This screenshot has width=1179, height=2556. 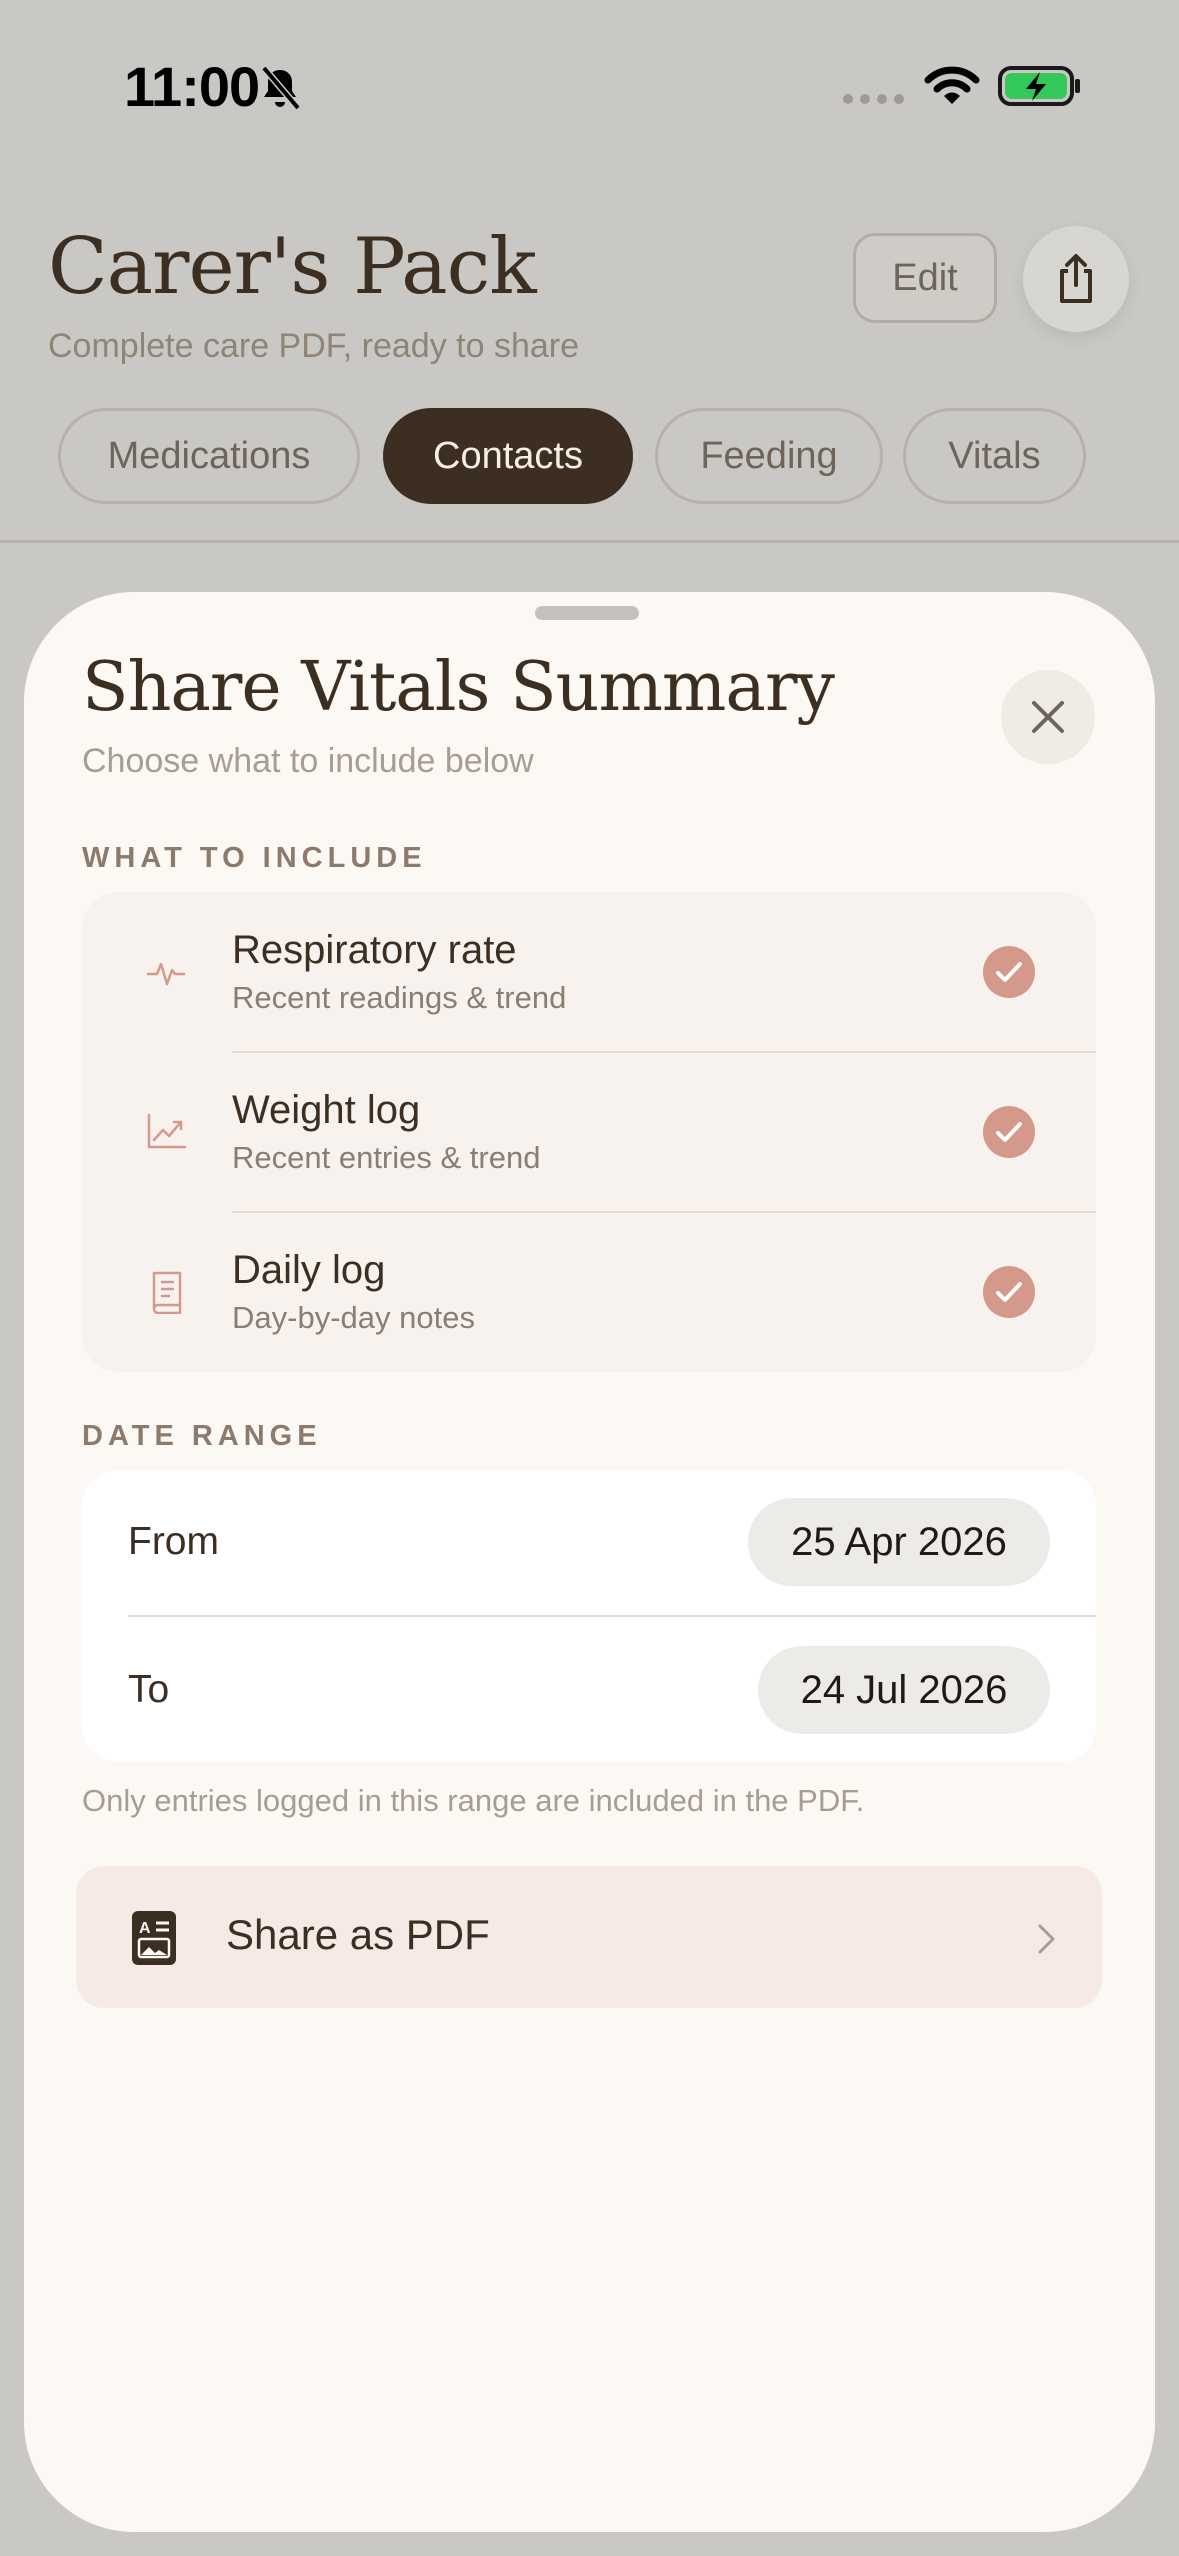 I want to click on include-section-label: WHAT TO INCLUDE, so click(x=254, y=858).